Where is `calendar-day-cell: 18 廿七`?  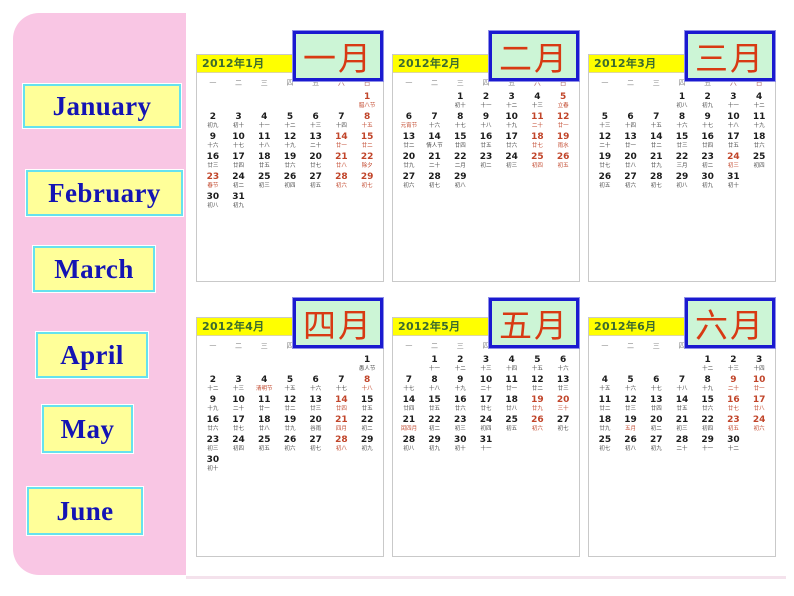 calendar-day-cell: 18 廿七 is located at coordinates (538, 142).